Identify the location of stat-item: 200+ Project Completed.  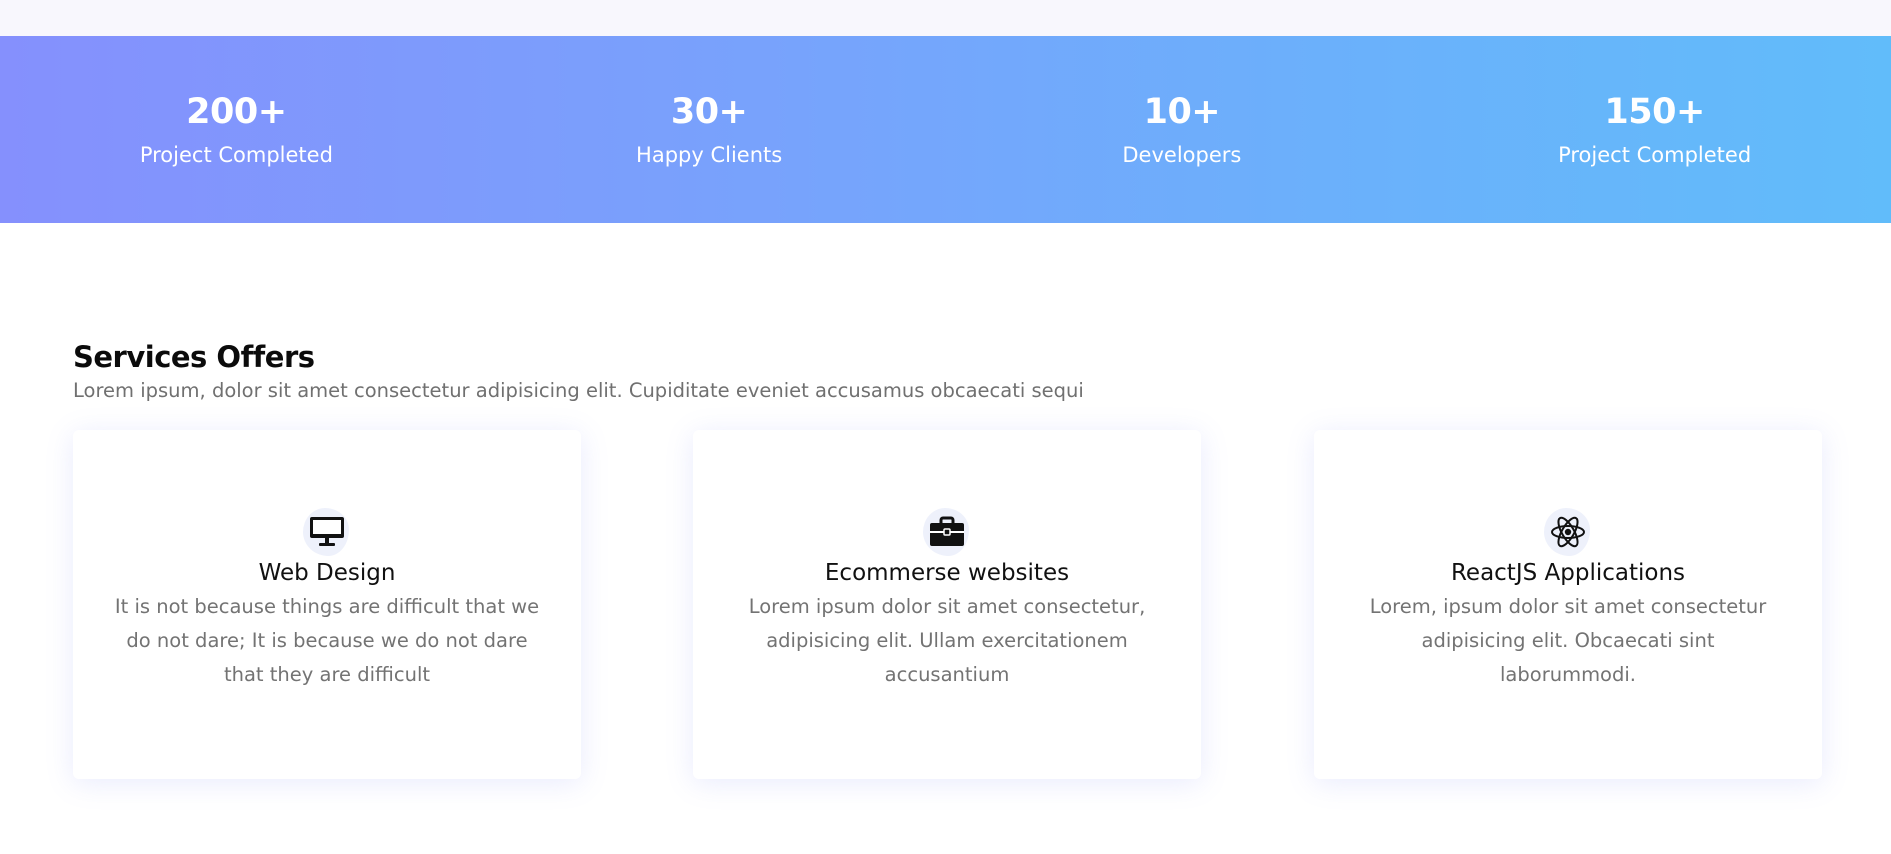
(236, 129).